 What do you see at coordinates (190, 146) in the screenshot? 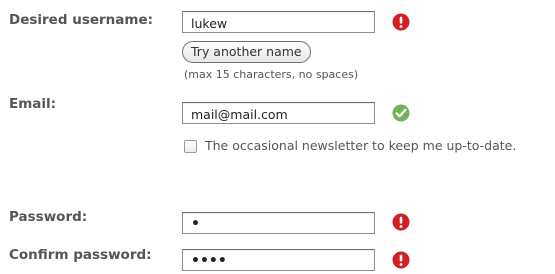
I see `newsletter-checkbox` at bounding box center [190, 146].